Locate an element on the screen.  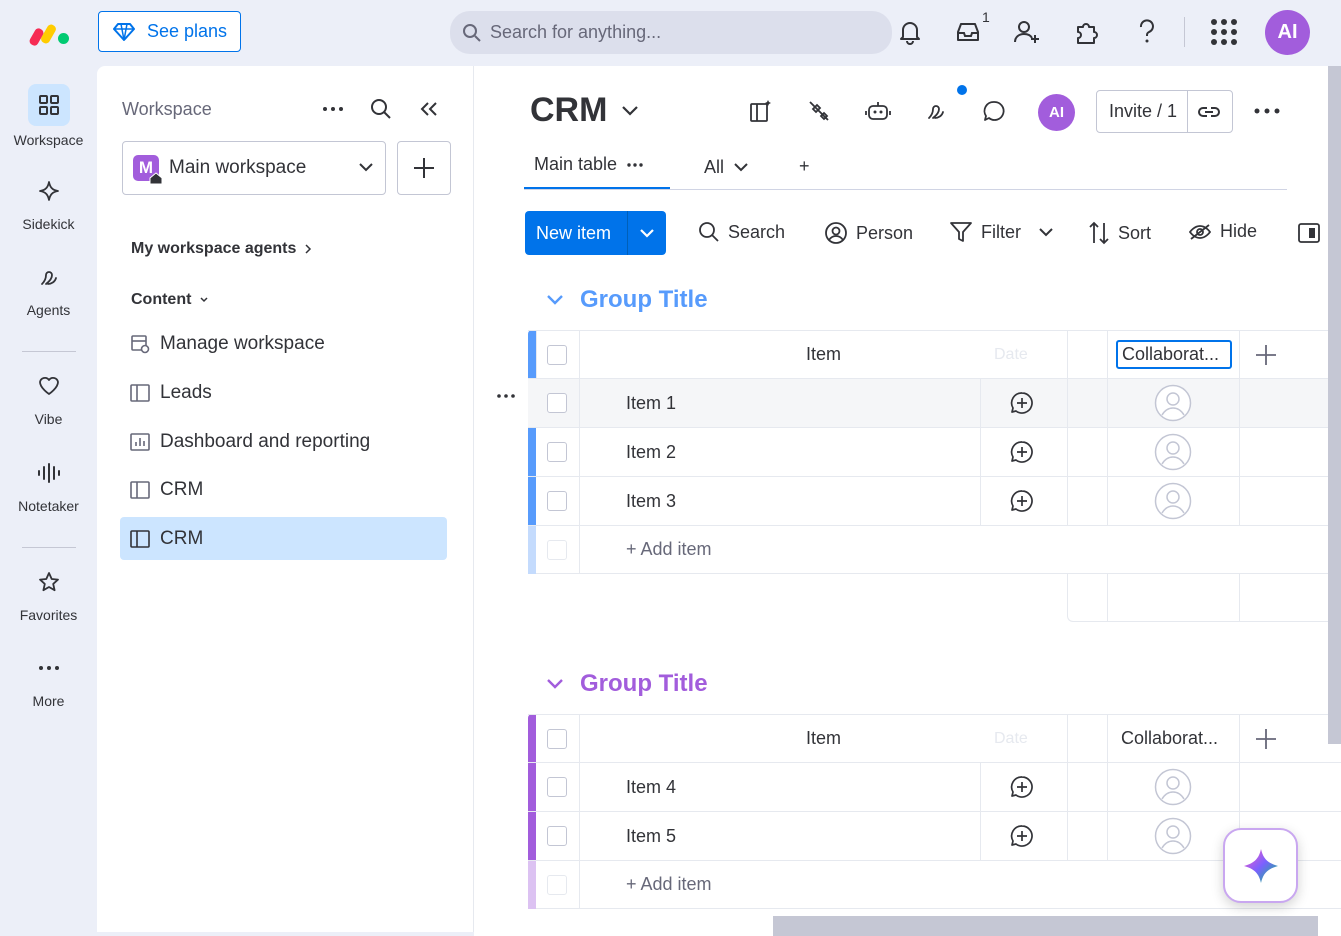
workspace-agents-link: My workspace agents is located at coordinates (221, 249).